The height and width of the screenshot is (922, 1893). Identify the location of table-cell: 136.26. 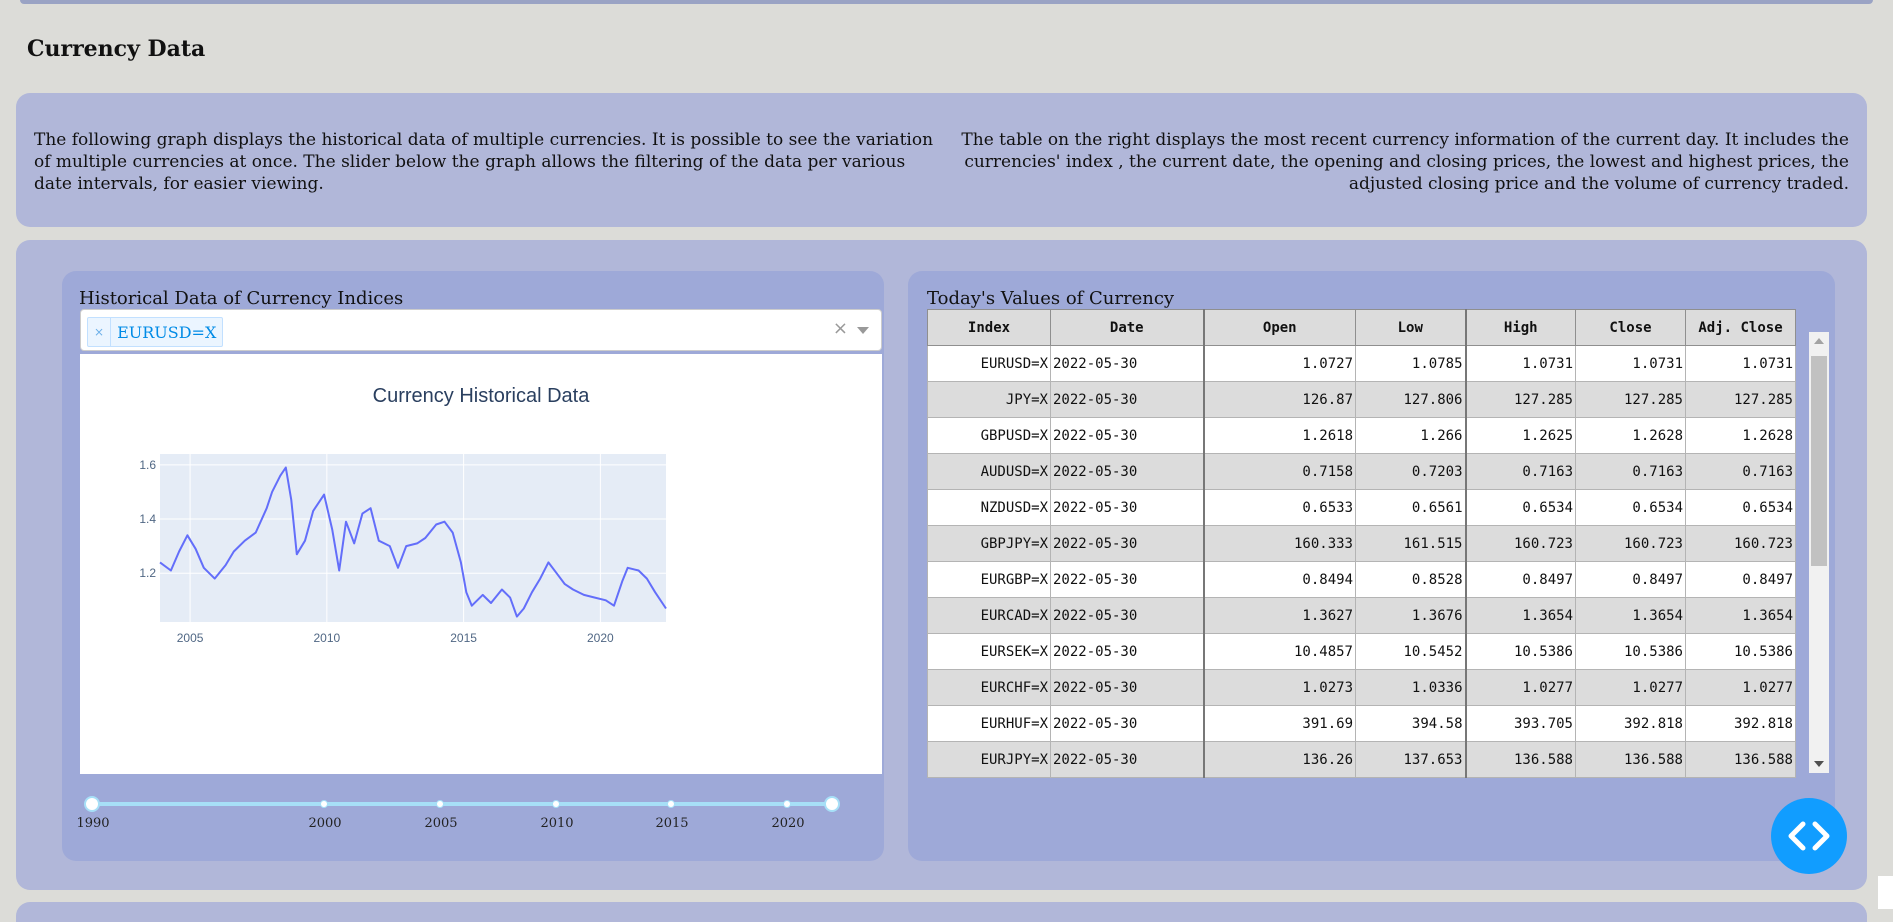
(1279, 759).